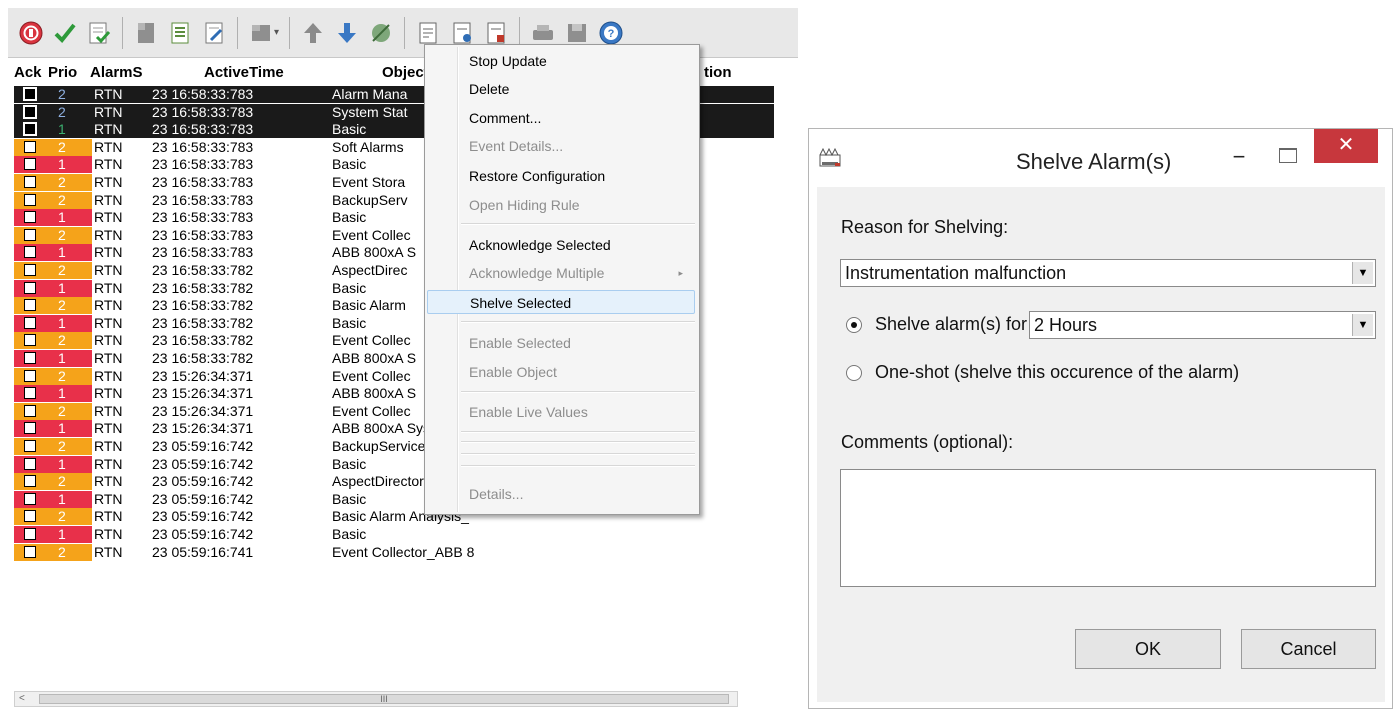 Image resolution: width=1397 pixels, height=709 pixels. Describe the element at coordinates (1202, 325) in the screenshot. I see `shelve-duration-select: 2 Hours ▼` at that location.